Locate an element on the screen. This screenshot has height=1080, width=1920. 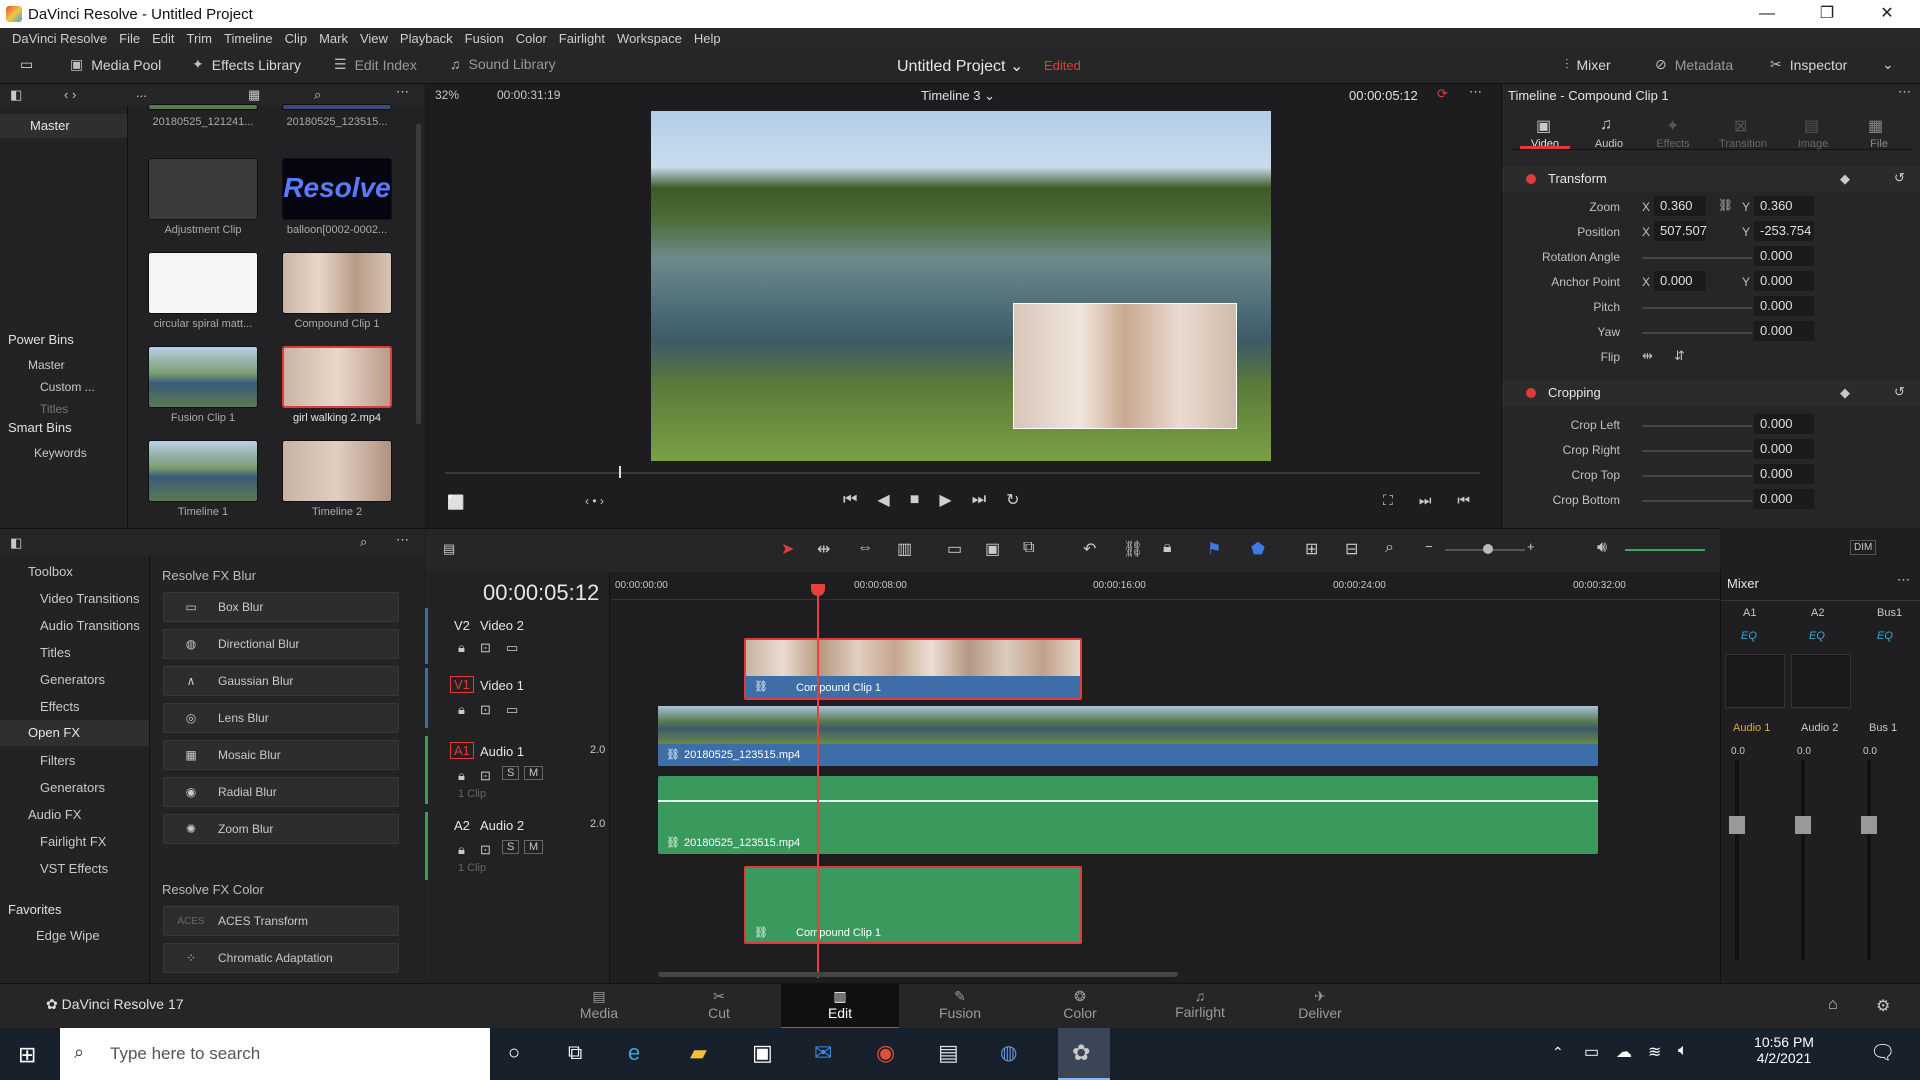
fader-knob-a1 is located at coordinates (1737, 825).